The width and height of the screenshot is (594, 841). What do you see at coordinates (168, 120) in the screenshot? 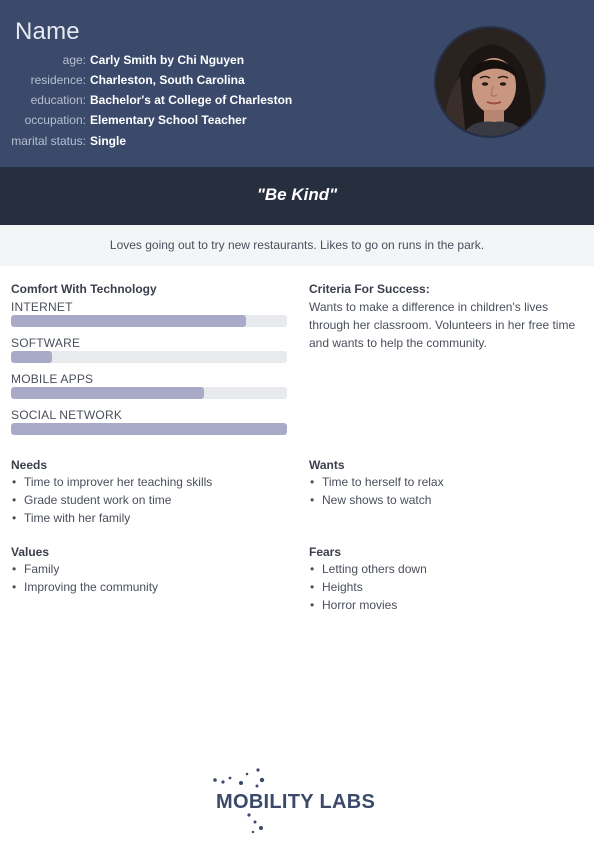
I see `info-value: Elementary School Teacher` at bounding box center [168, 120].